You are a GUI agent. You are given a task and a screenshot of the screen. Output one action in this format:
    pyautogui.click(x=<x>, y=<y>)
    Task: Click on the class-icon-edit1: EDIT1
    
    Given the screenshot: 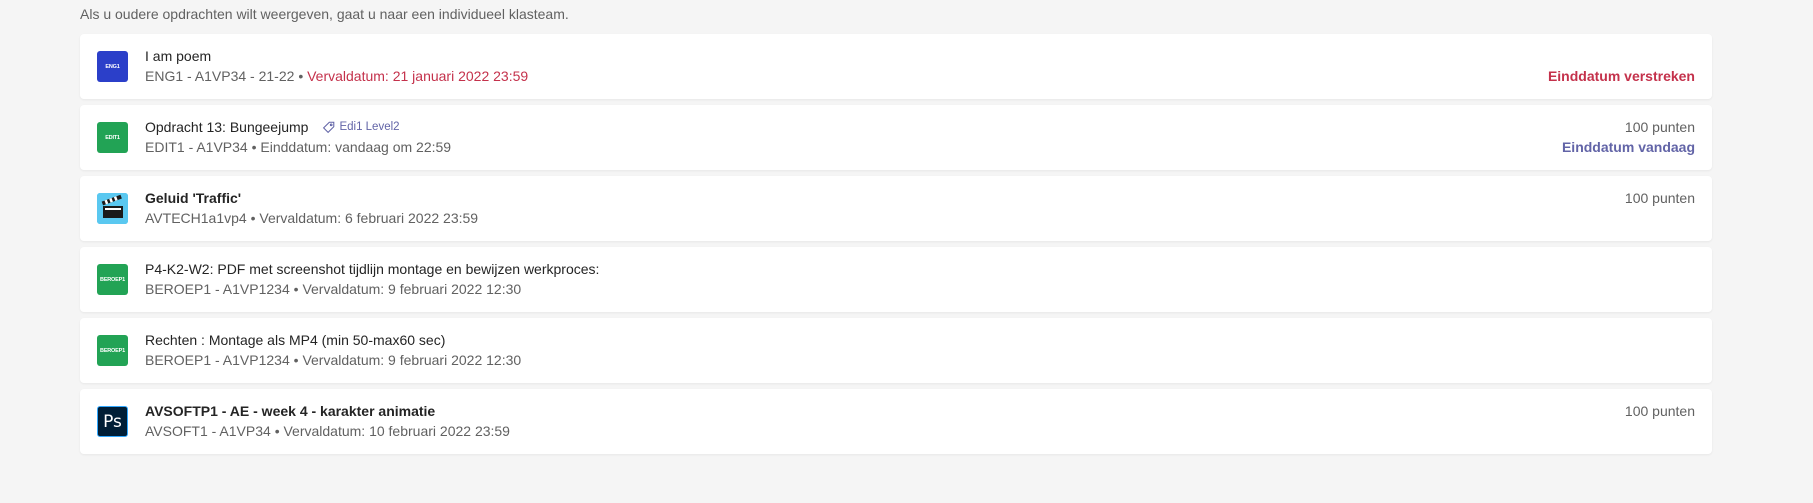 What is the action you would take?
    pyautogui.click(x=112, y=137)
    